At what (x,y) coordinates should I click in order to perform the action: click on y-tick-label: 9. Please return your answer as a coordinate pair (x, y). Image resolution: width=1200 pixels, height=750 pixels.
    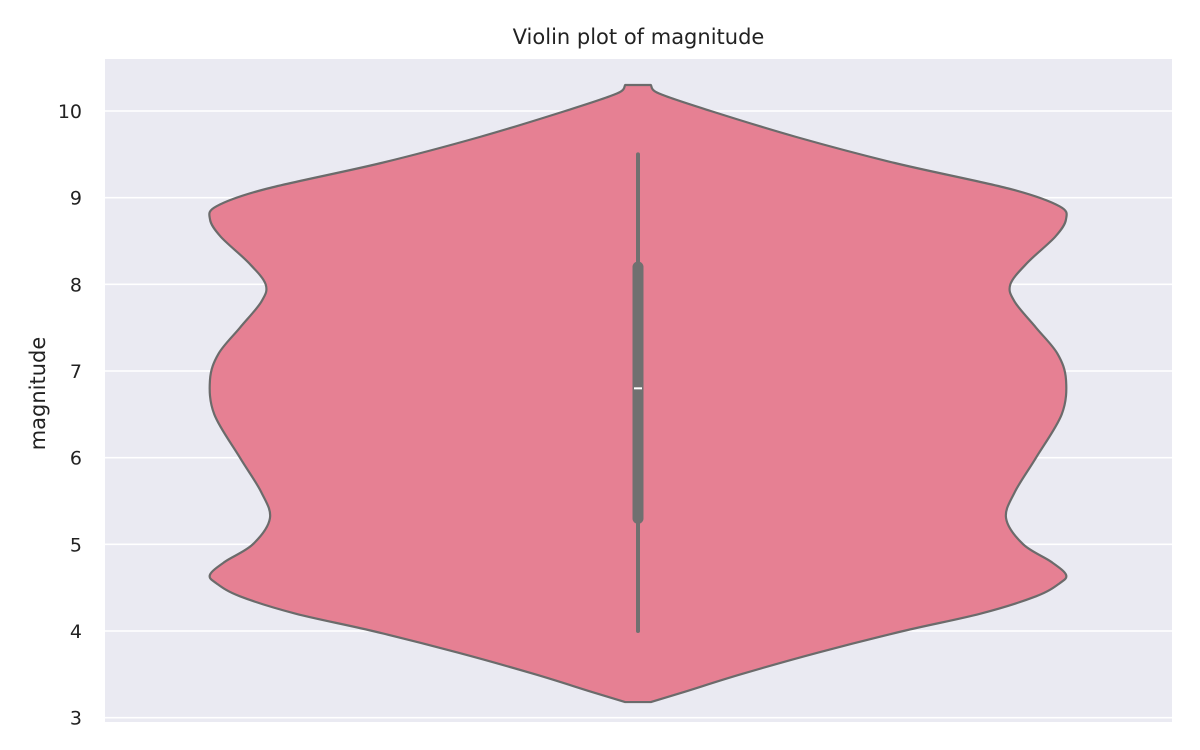
    Looking at the image, I should click on (76, 199).